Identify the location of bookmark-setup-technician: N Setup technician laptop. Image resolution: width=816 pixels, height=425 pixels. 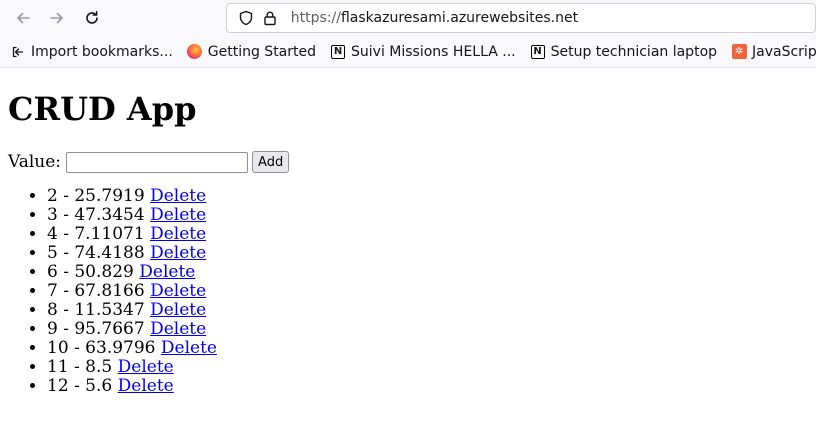
(623, 52).